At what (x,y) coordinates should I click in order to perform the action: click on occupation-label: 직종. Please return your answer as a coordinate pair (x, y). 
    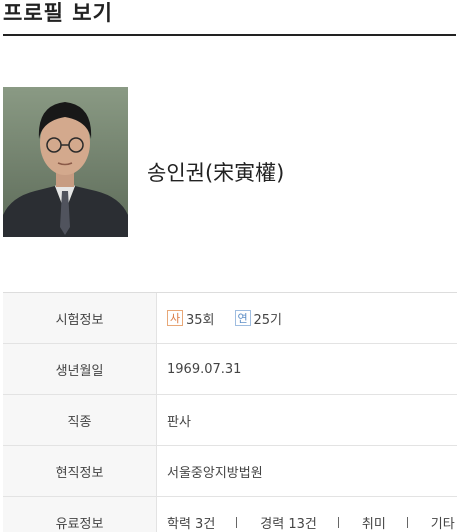
    Looking at the image, I should click on (80, 420).